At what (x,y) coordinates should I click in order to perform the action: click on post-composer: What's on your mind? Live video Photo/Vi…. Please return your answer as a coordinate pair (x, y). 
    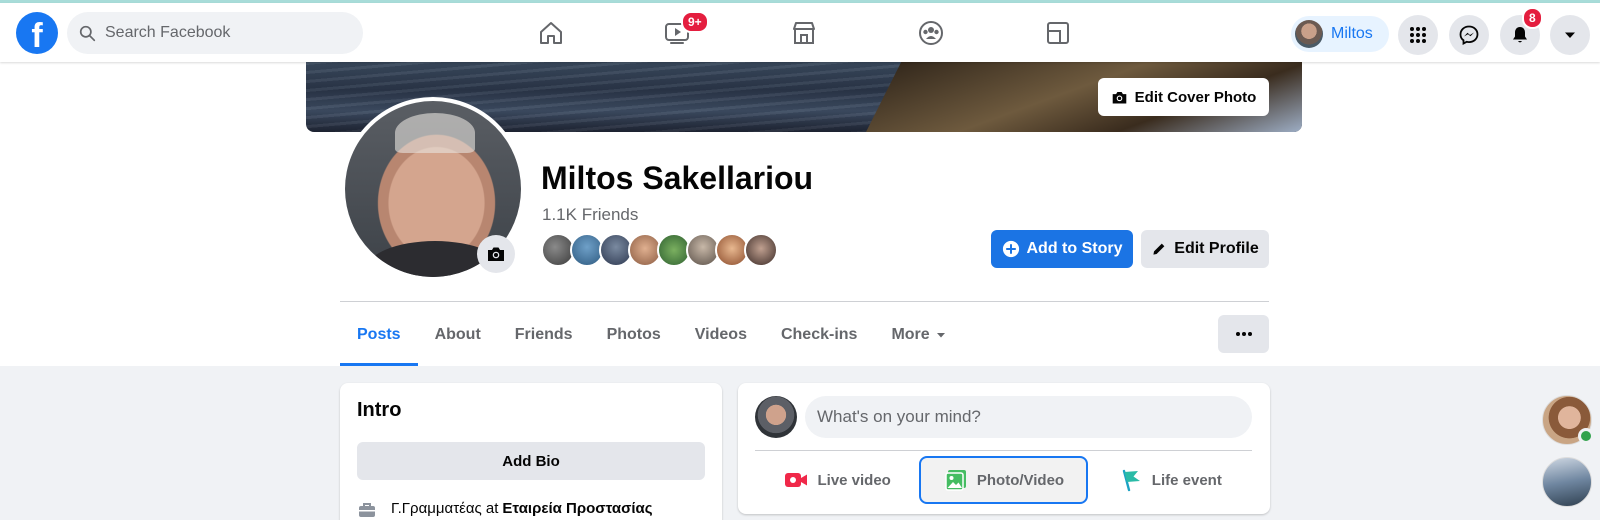
    Looking at the image, I should click on (1004, 448).